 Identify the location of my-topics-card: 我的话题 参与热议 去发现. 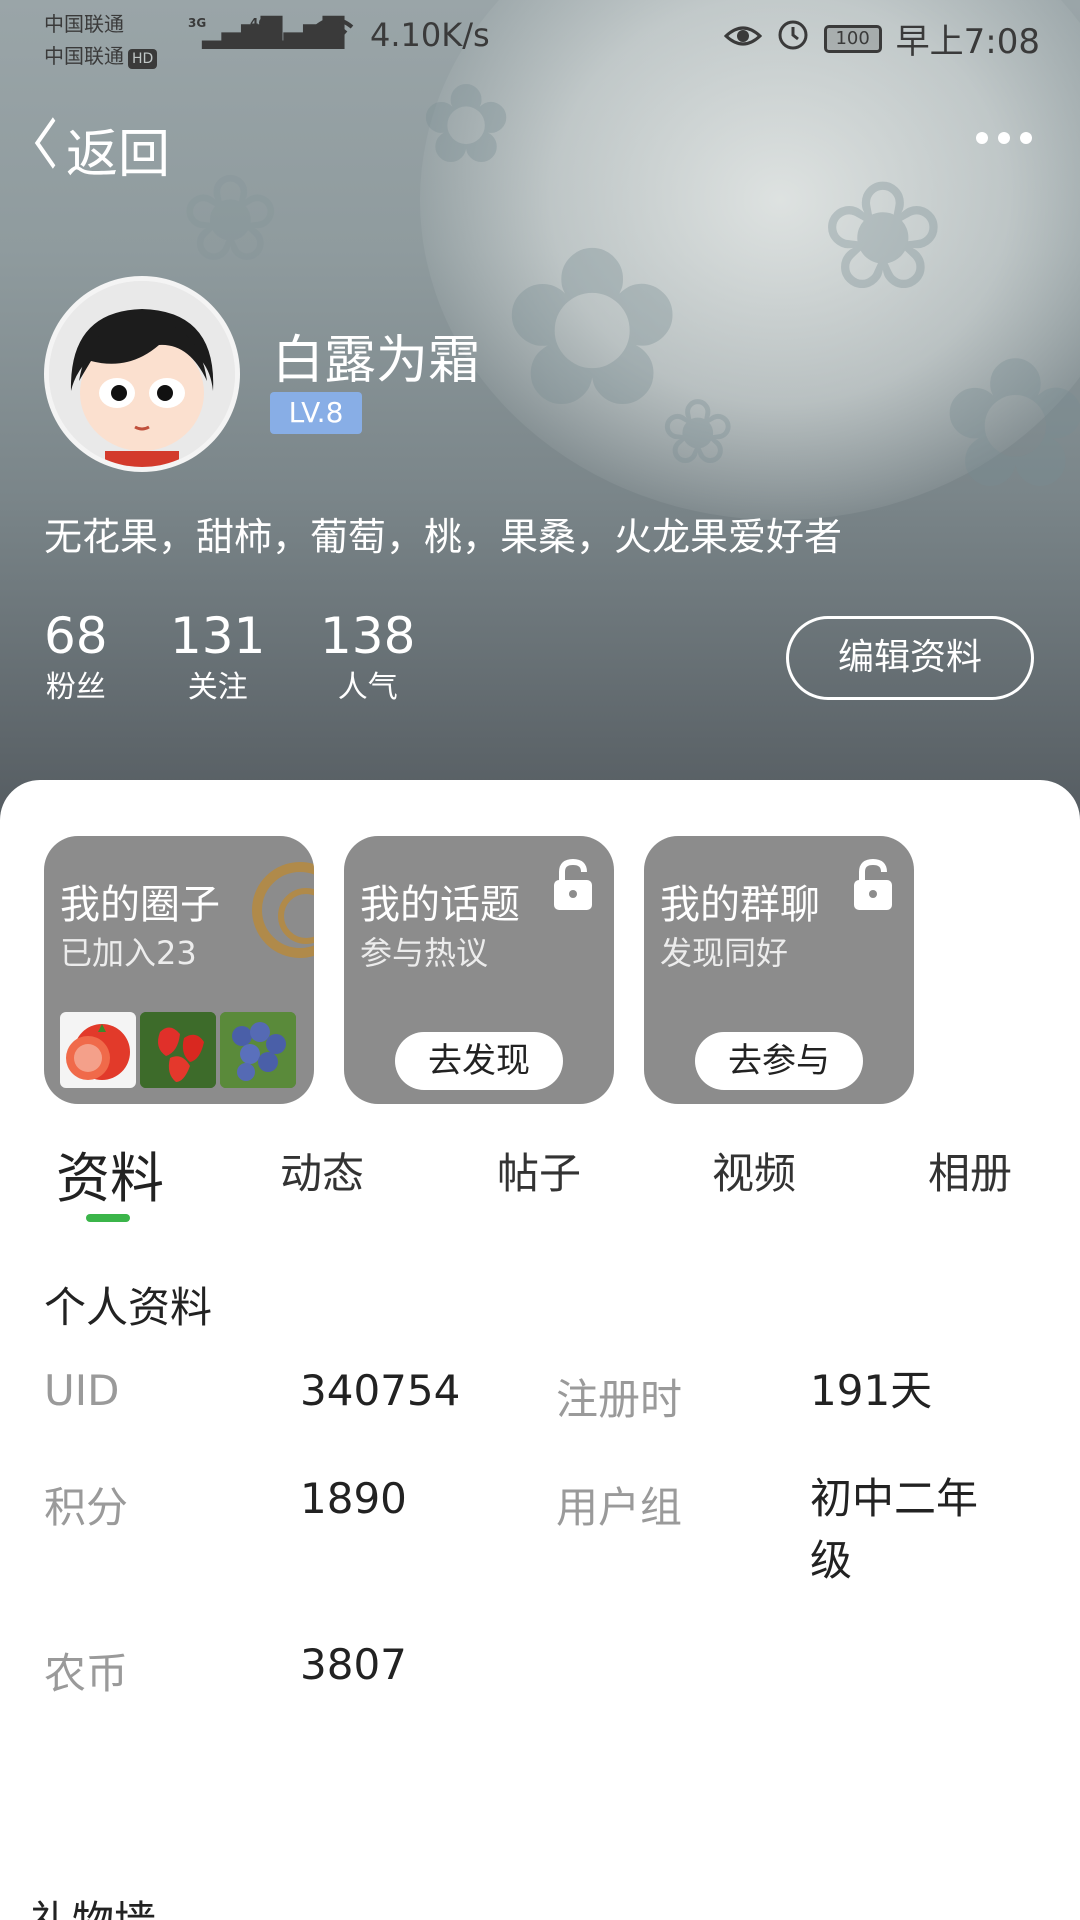
(479, 970).